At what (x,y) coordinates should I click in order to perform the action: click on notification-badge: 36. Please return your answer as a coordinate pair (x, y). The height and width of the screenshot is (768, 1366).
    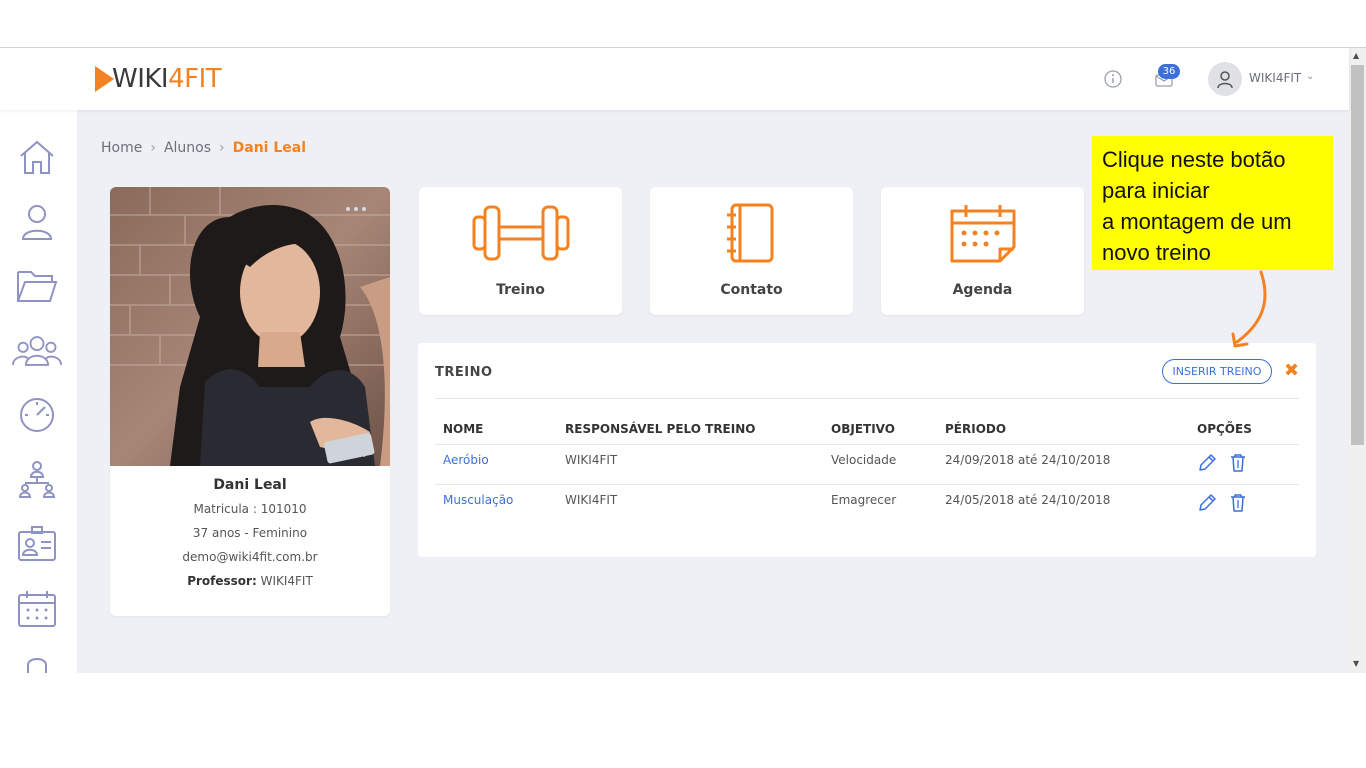
    Looking at the image, I should click on (1169, 71).